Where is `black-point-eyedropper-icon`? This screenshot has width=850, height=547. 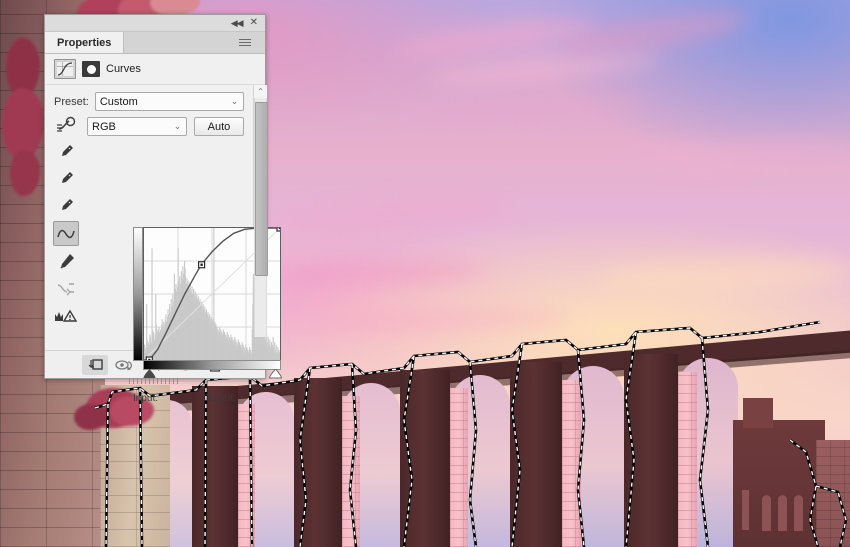 black-point-eyedropper-icon is located at coordinates (66, 151).